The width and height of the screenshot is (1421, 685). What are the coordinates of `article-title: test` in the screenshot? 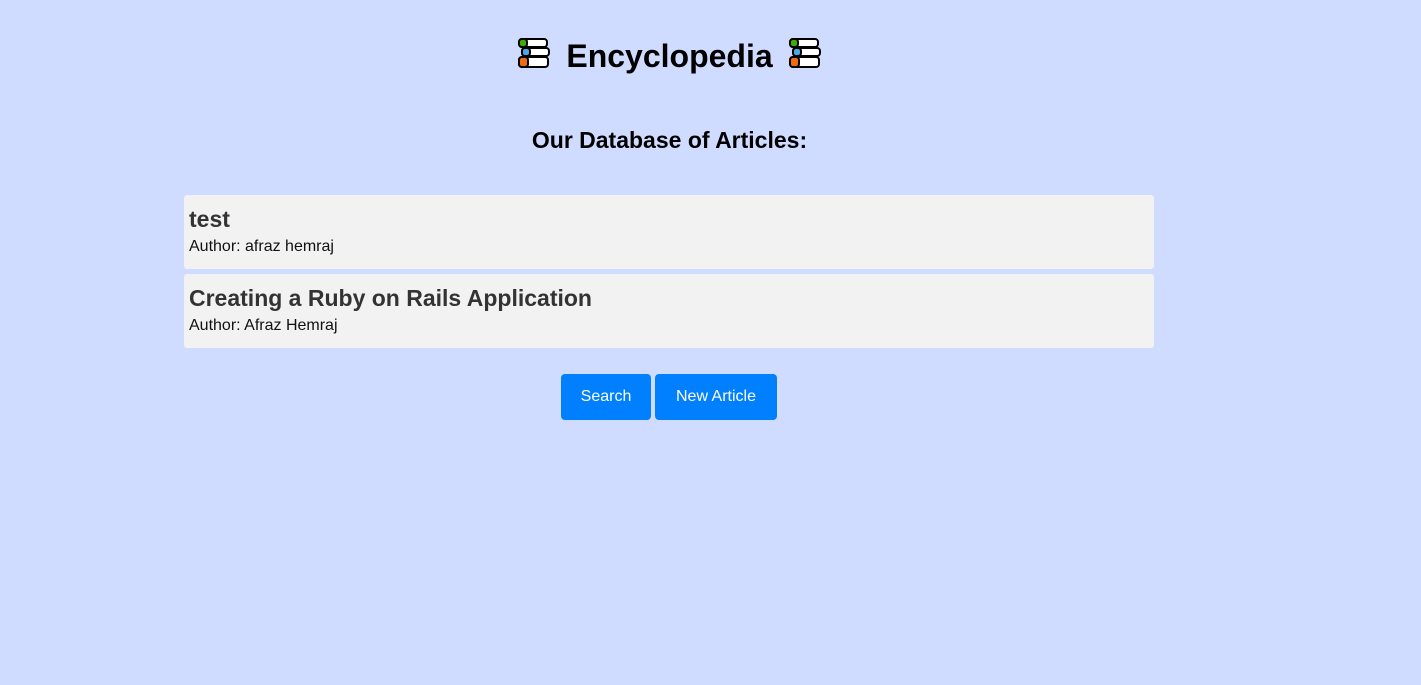 It's located at (669, 214).